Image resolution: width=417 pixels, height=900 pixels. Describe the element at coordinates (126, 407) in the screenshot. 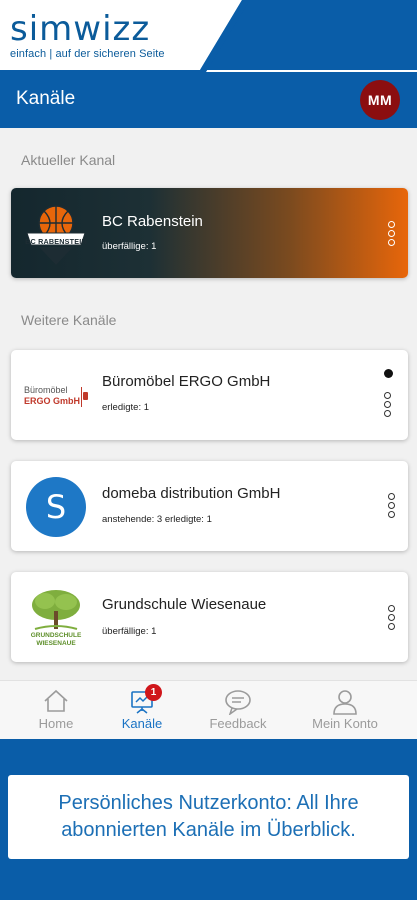

I see `channel-status: erledigte: 1` at that location.